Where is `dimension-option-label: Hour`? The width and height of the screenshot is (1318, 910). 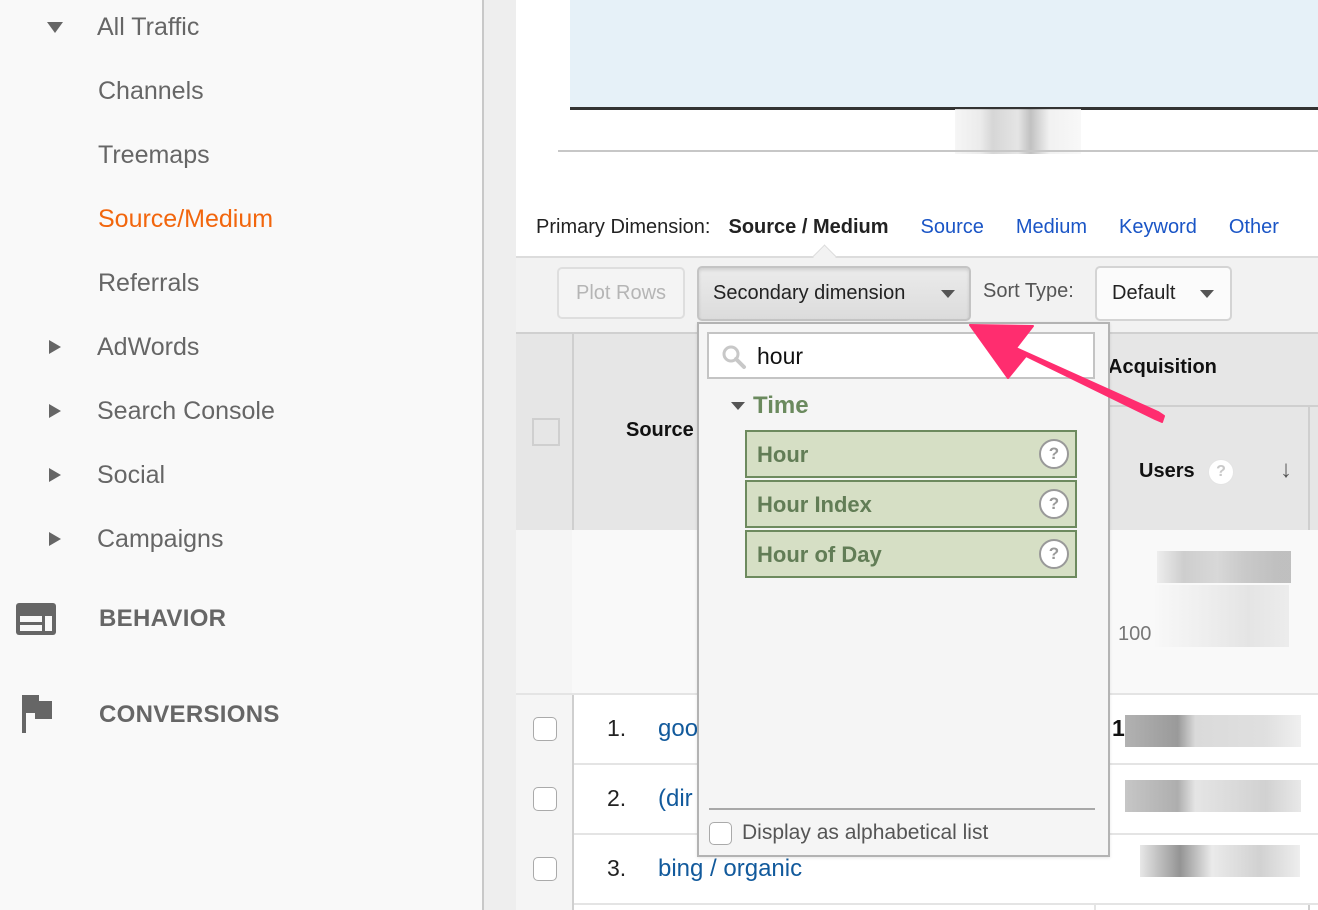 dimension-option-label: Hour is located at coordinates (783, 454).